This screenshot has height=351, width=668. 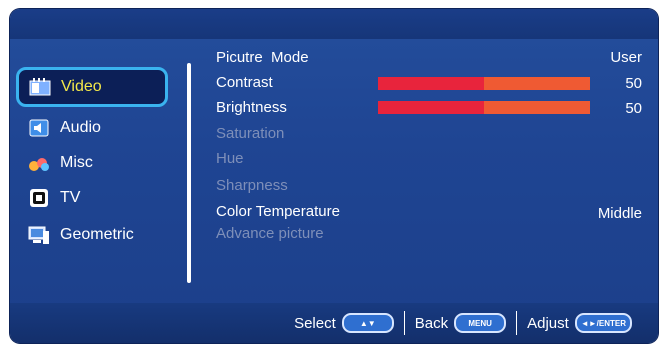 What do you see at coordinates (334, 24) in the screenshot?
I see `top-bar` at bounding box center [334, 24].